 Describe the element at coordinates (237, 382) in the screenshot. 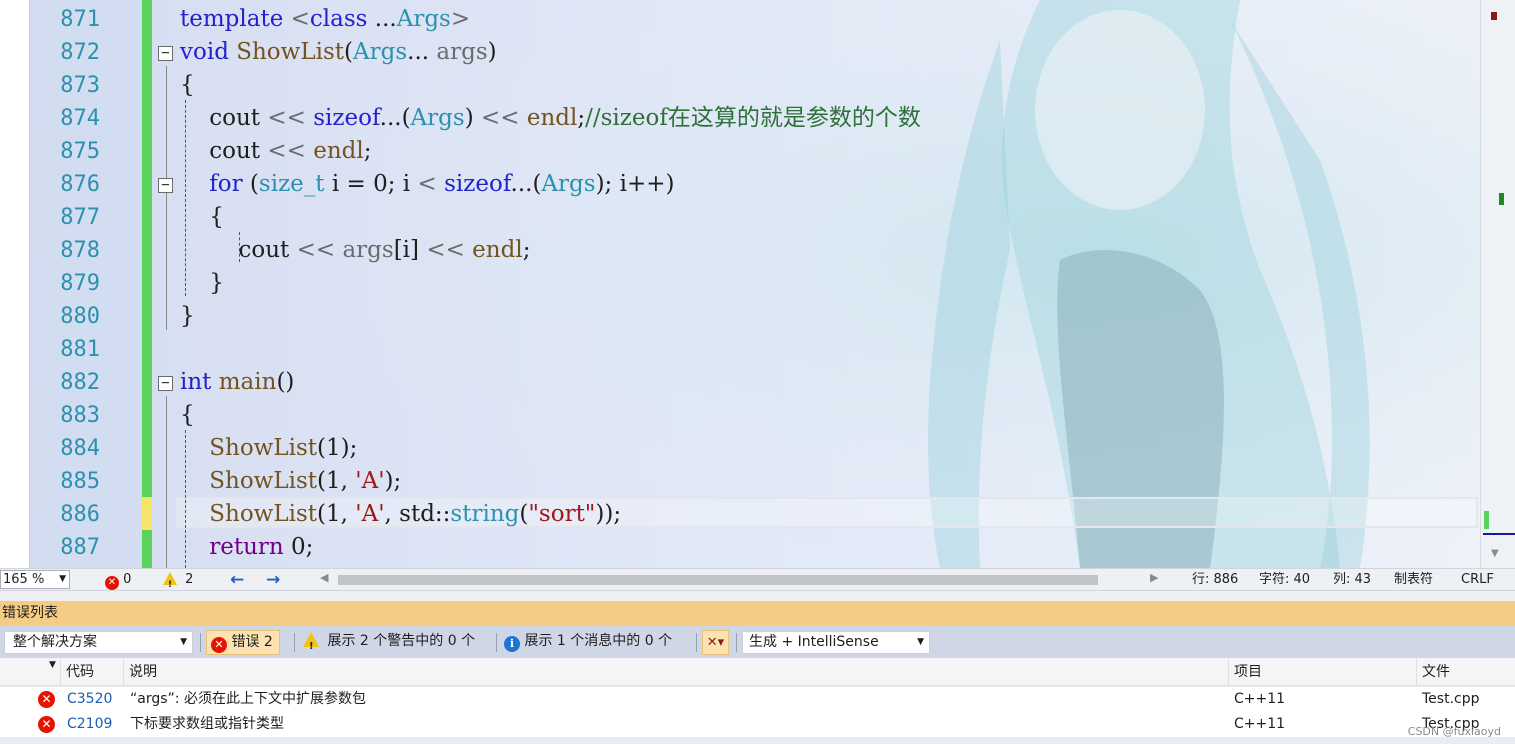

I see `code-text: int main()` at that location.